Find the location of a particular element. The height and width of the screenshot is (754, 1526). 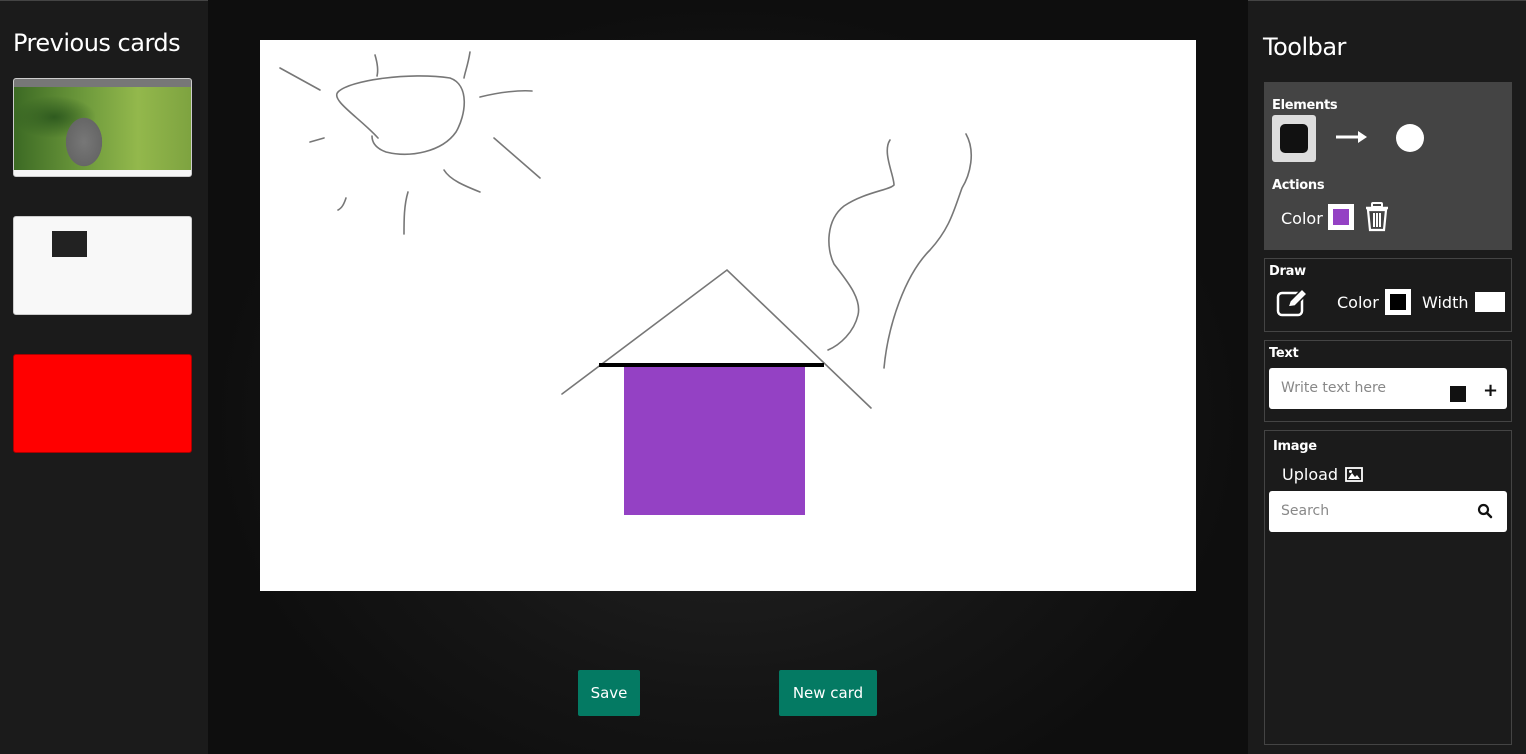

draw-color-fill is located at coordinates (1398, 302).